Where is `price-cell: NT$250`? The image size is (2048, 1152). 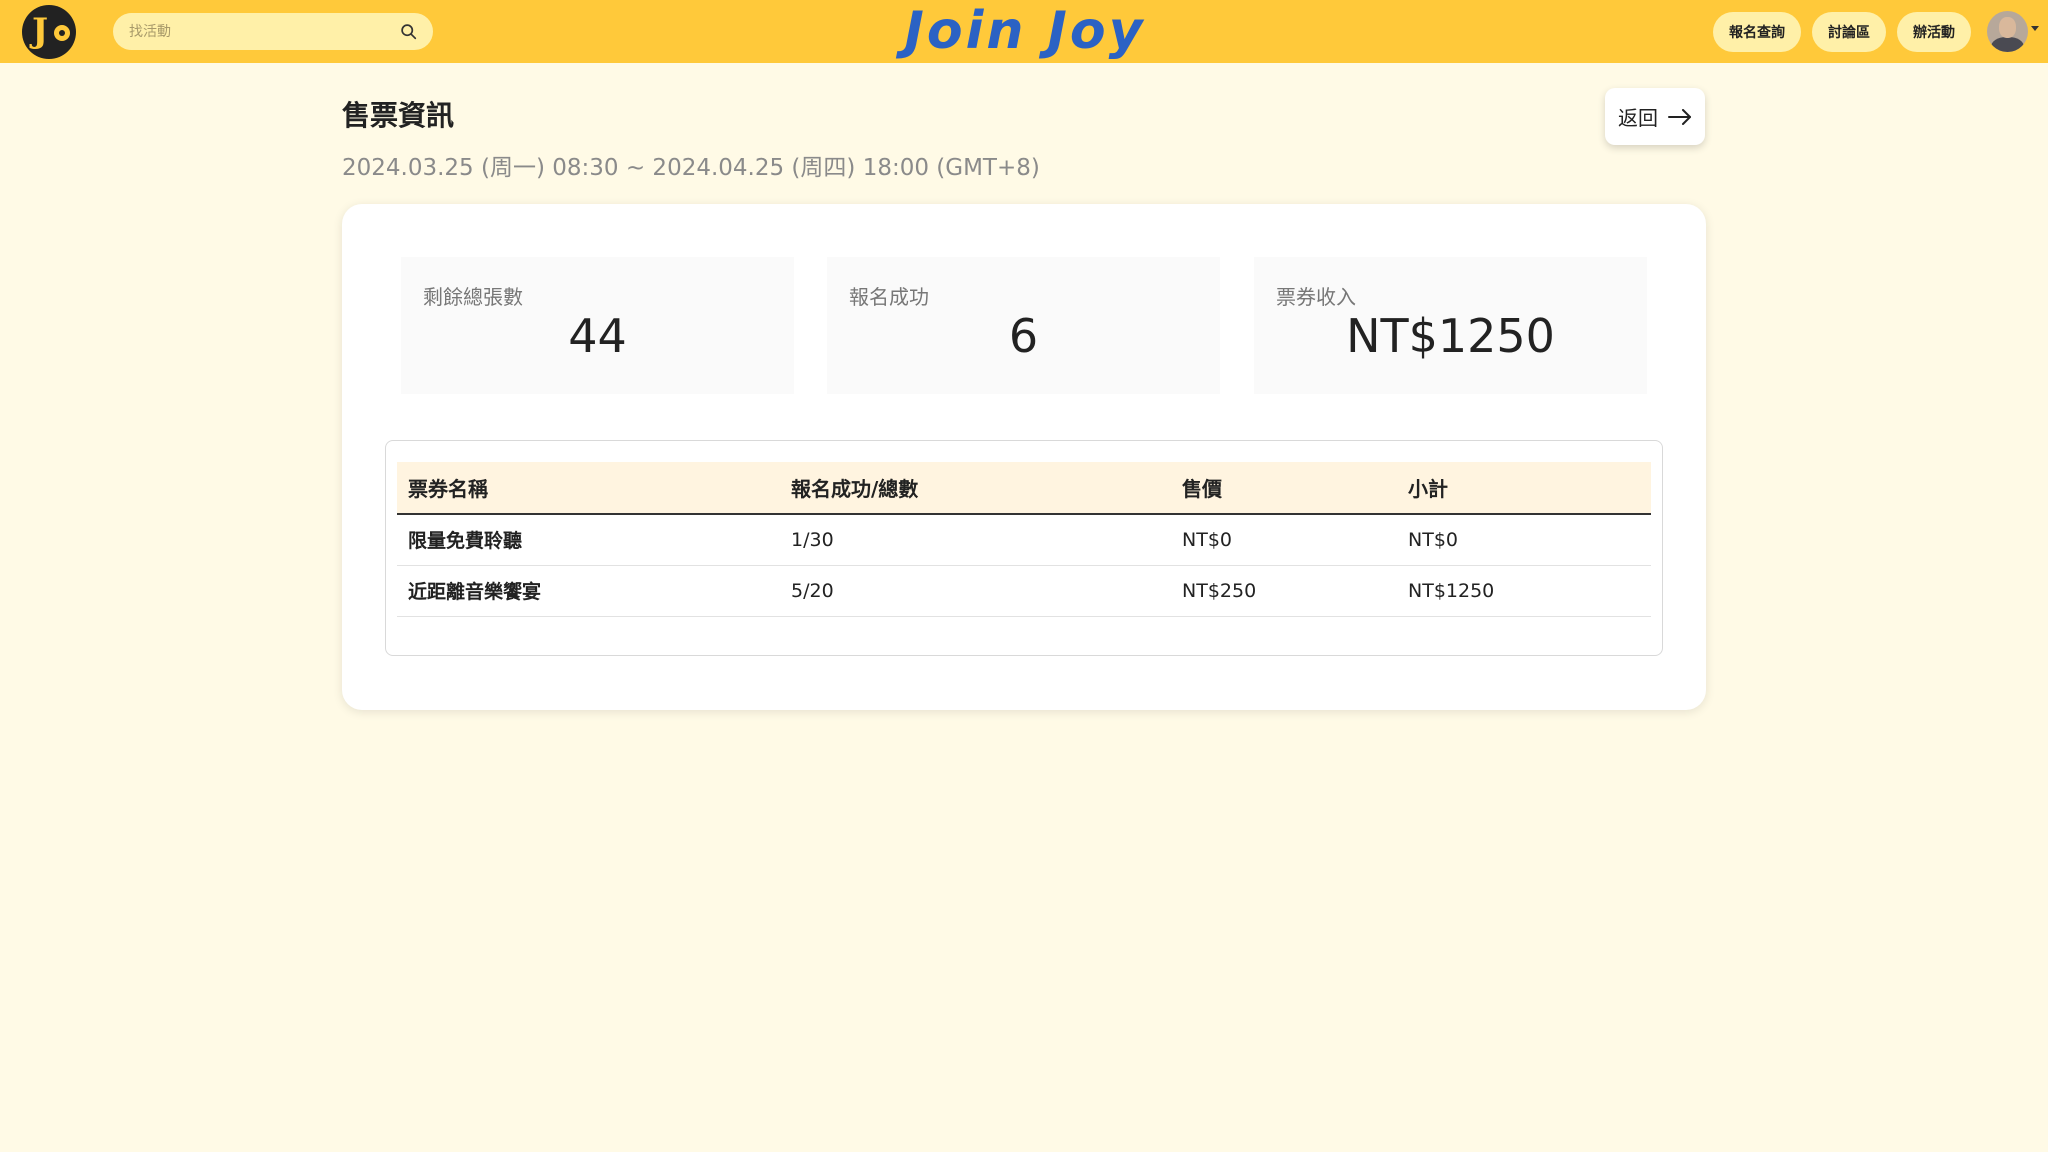 price-cell: NT$250 is located at coordinates (1284, 591).